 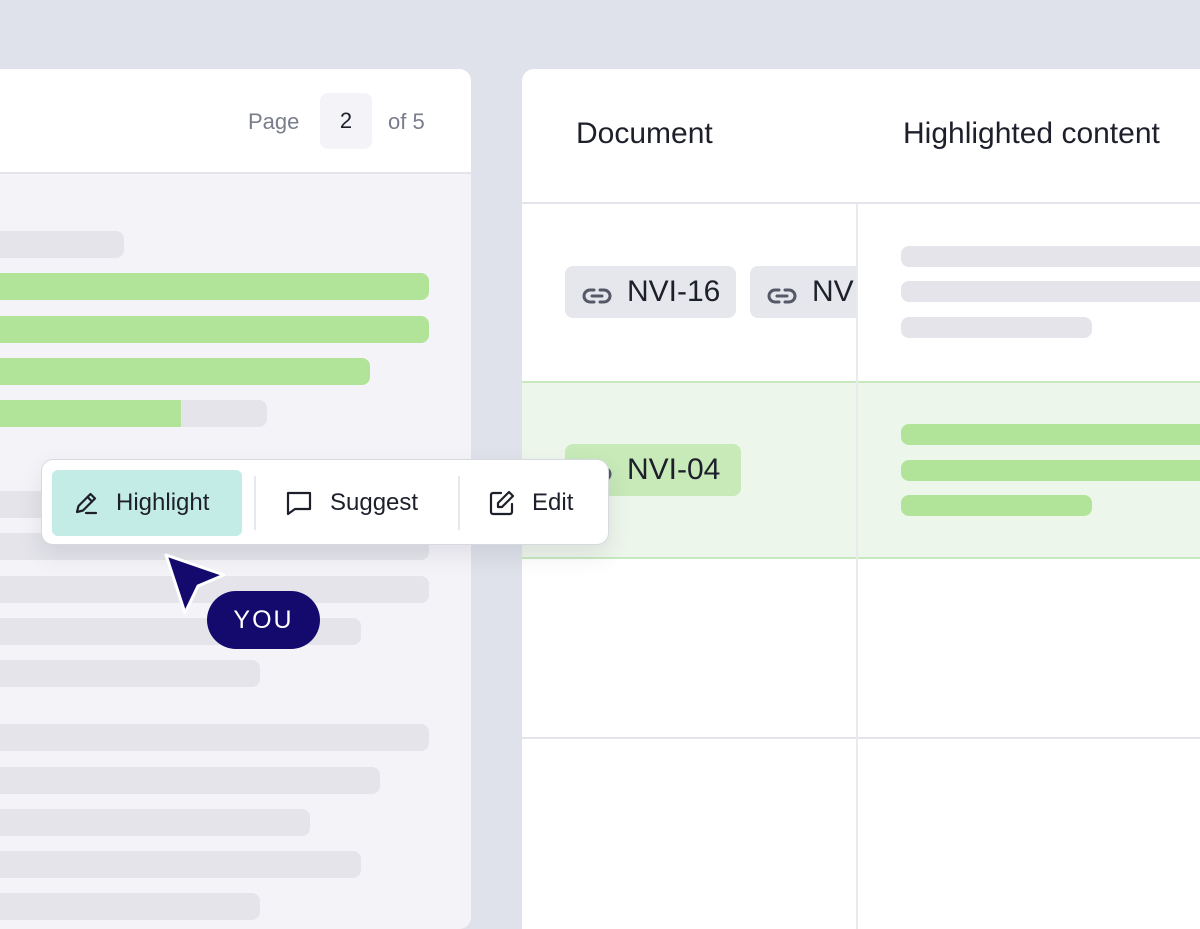 I want to click on pencil-icon, so click(x=86, y=503).